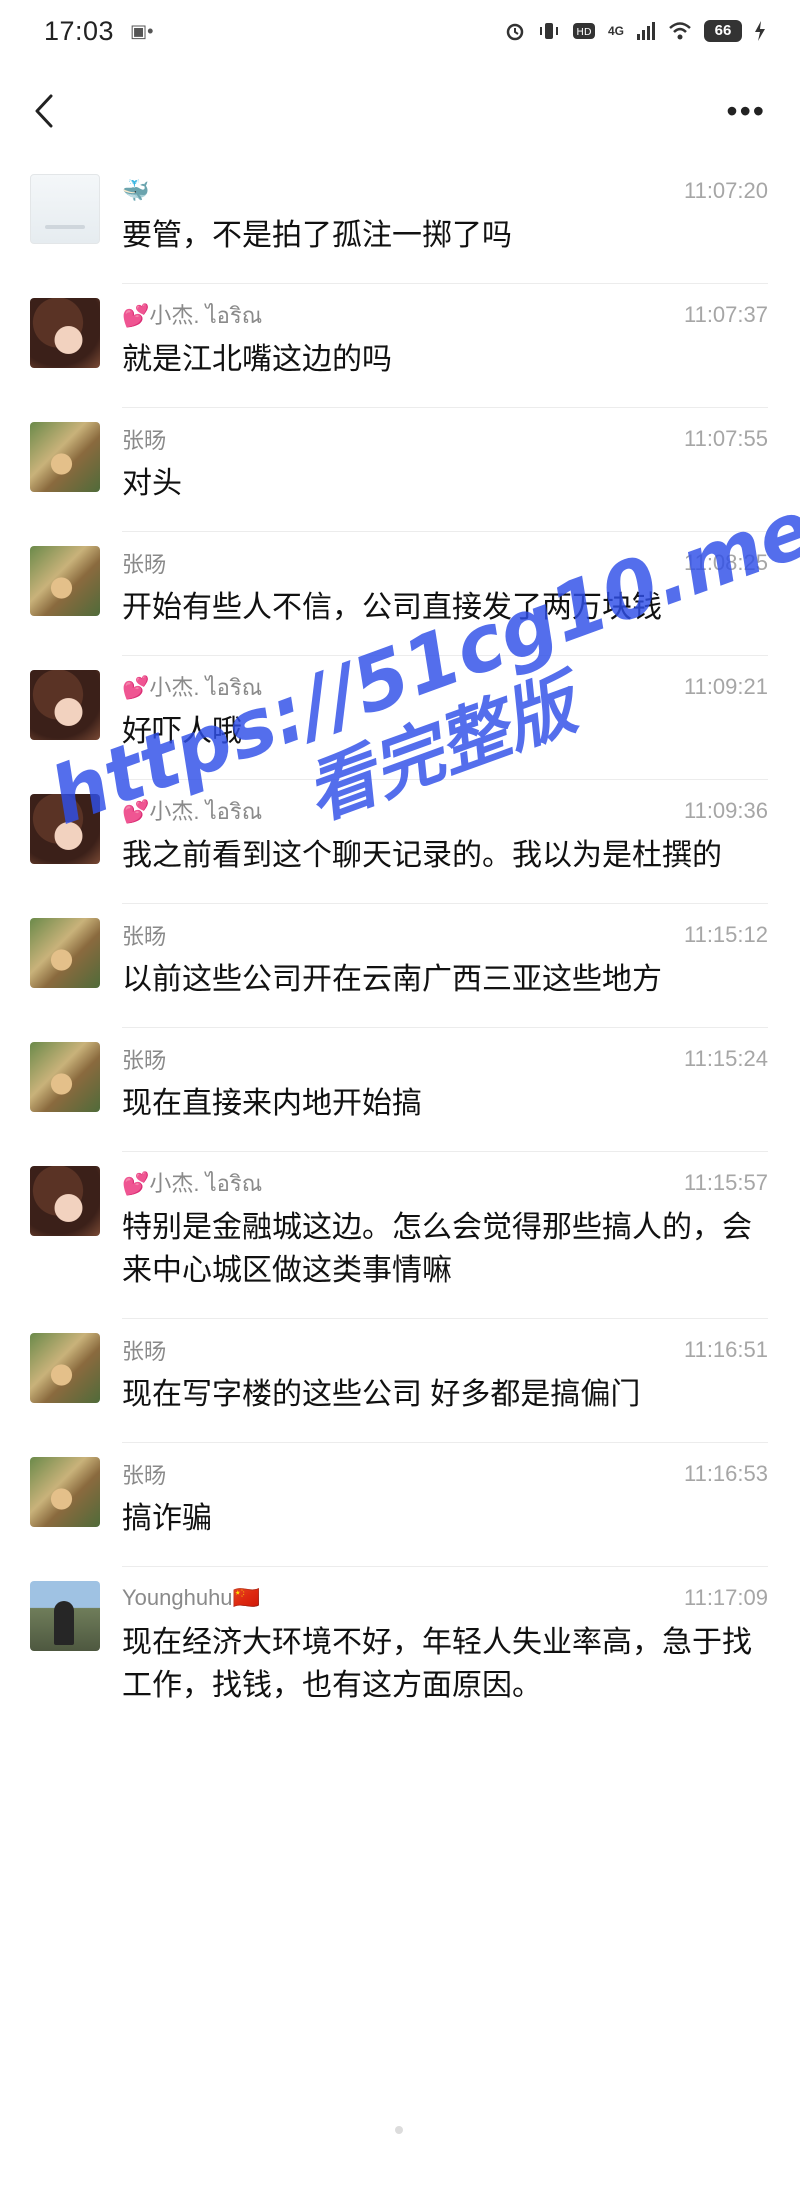  I want to click on message-text: 搞诈骗, so click(167, 1518).